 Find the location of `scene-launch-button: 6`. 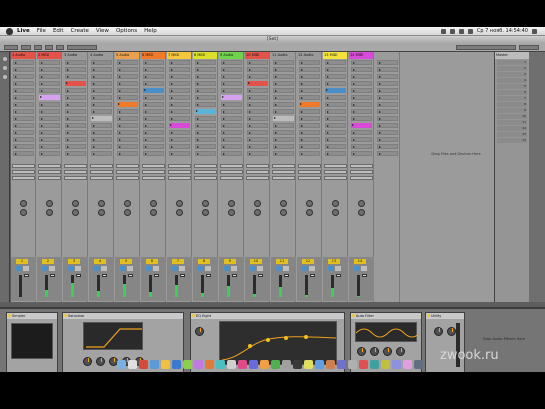

scene-launch-button: 6 is located at coordinates (512, 92).